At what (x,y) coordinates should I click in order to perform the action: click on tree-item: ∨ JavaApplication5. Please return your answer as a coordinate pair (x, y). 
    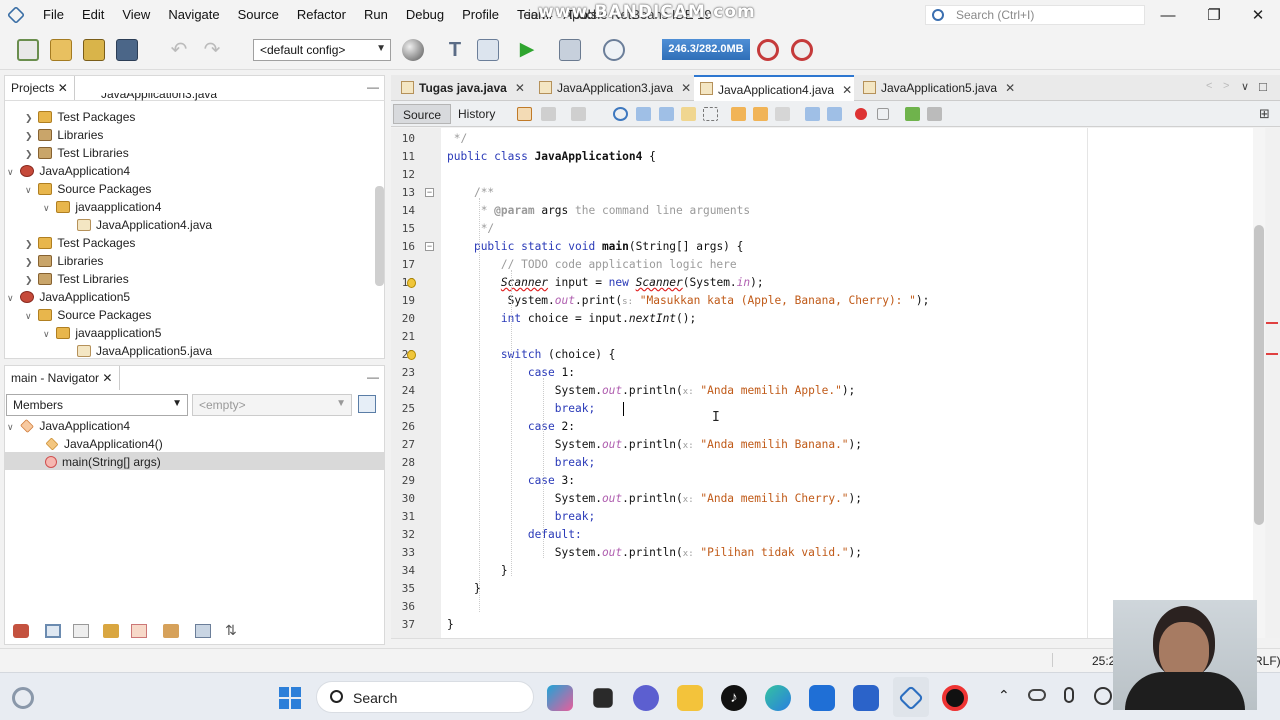
    Looking at the image, I should click on (68, 297).